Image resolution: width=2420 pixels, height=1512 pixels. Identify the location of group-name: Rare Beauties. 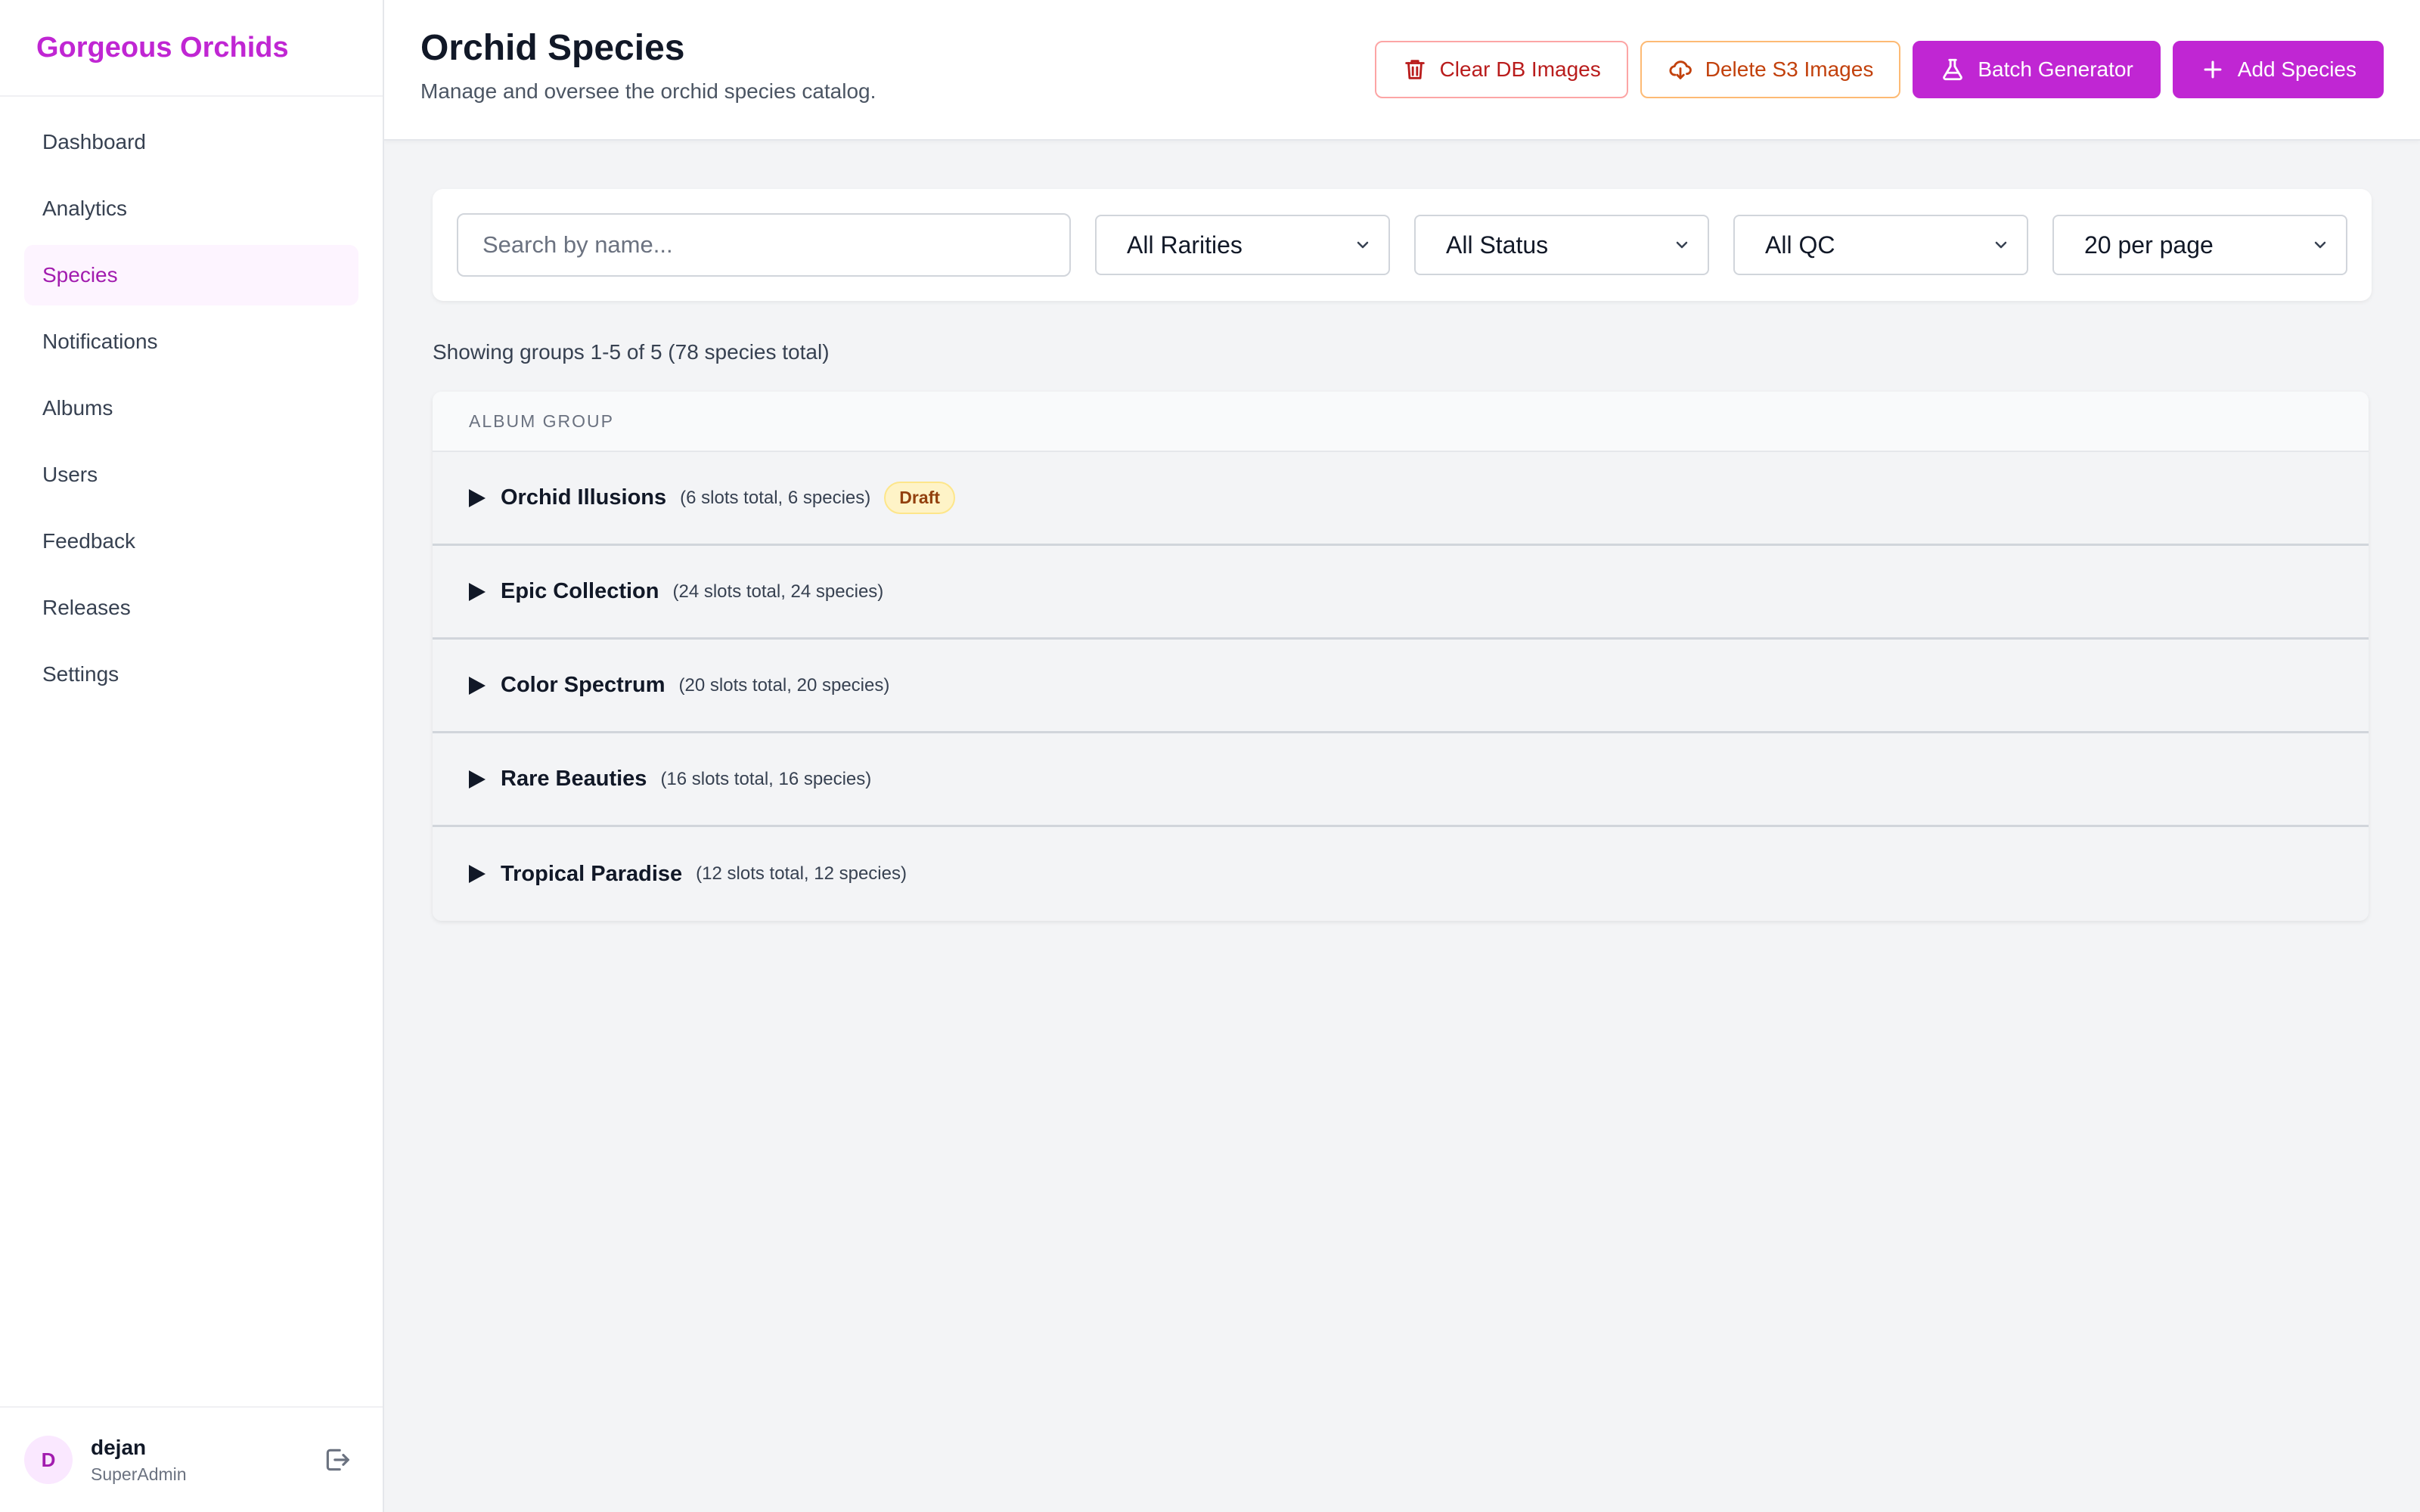
(574, 779).